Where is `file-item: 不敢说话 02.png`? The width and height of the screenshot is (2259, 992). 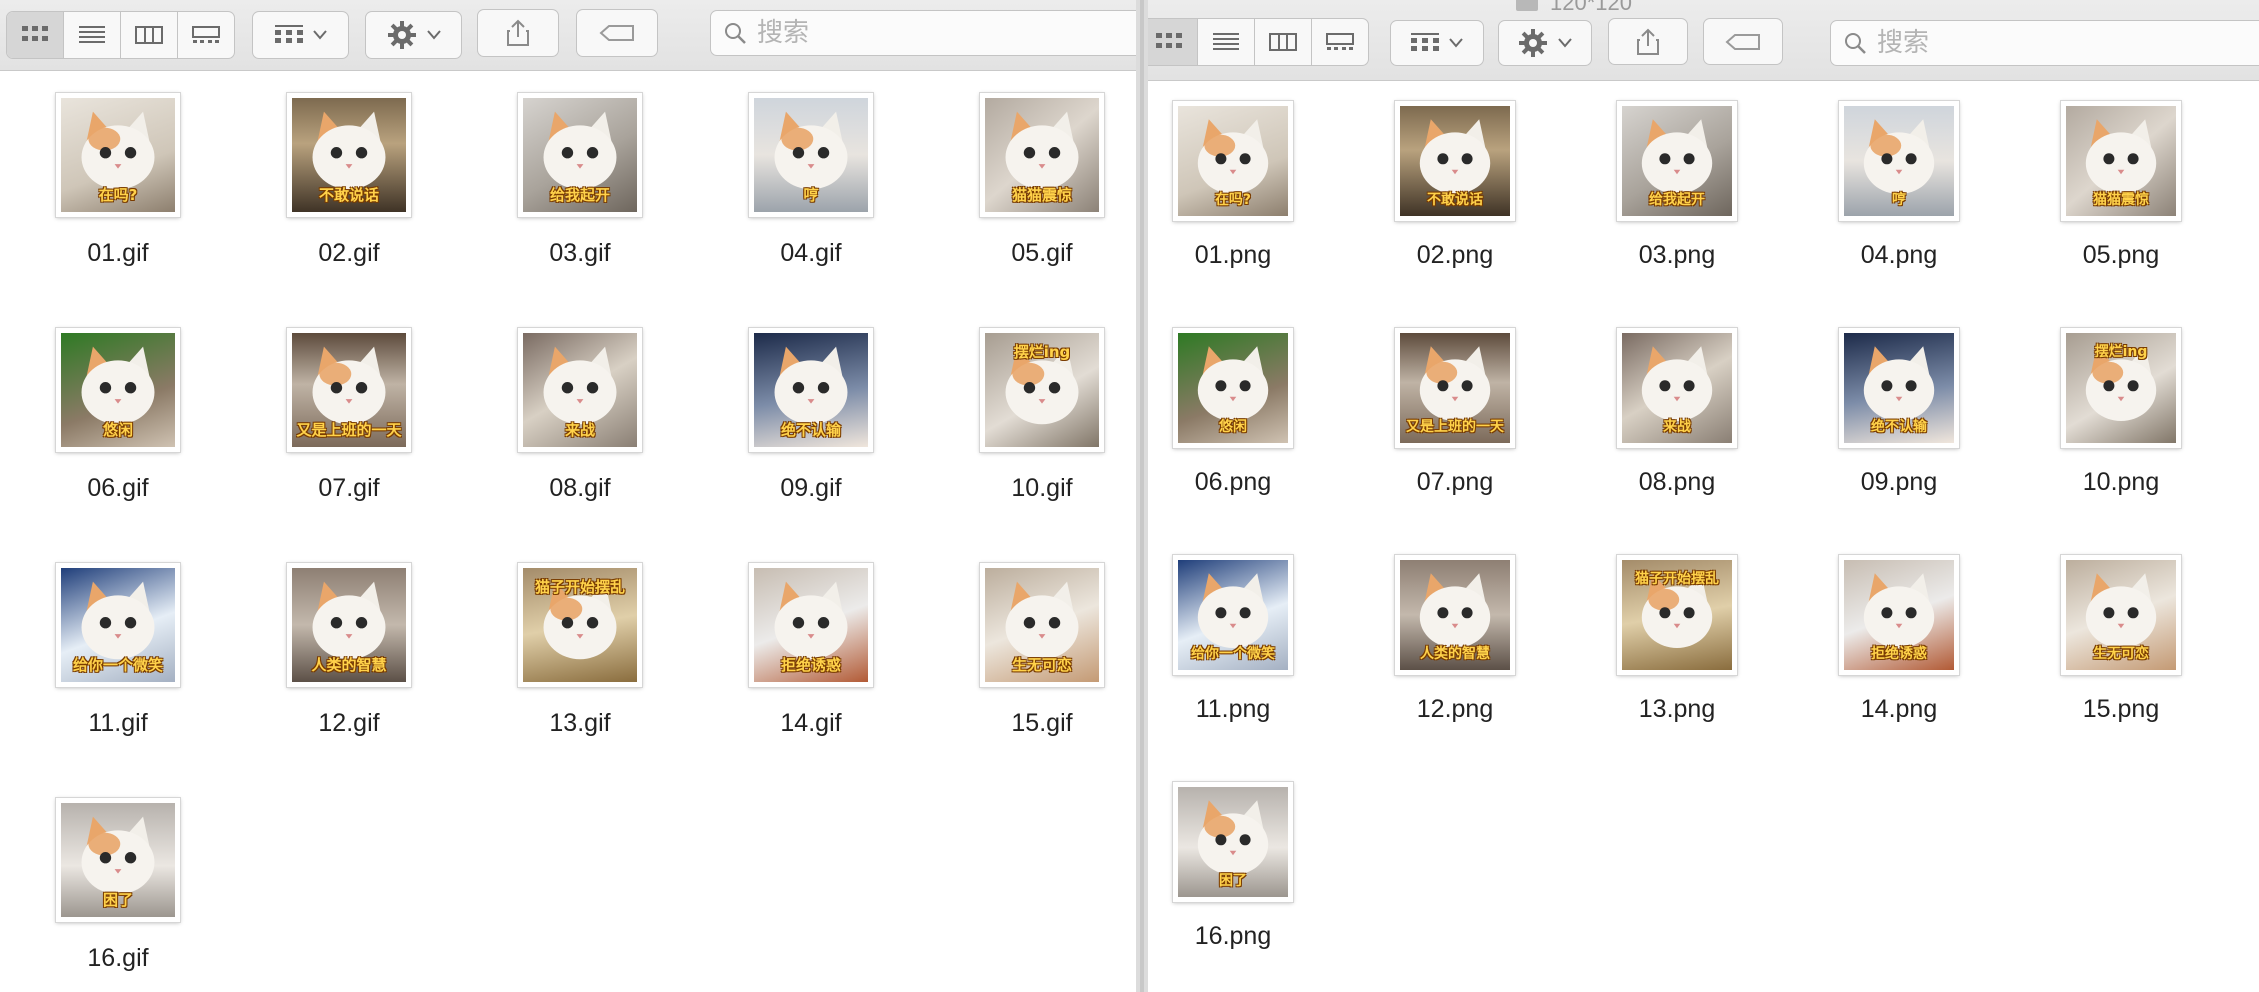
file-item: 不敢说话 02.png is located at coordinates (1455, 185).